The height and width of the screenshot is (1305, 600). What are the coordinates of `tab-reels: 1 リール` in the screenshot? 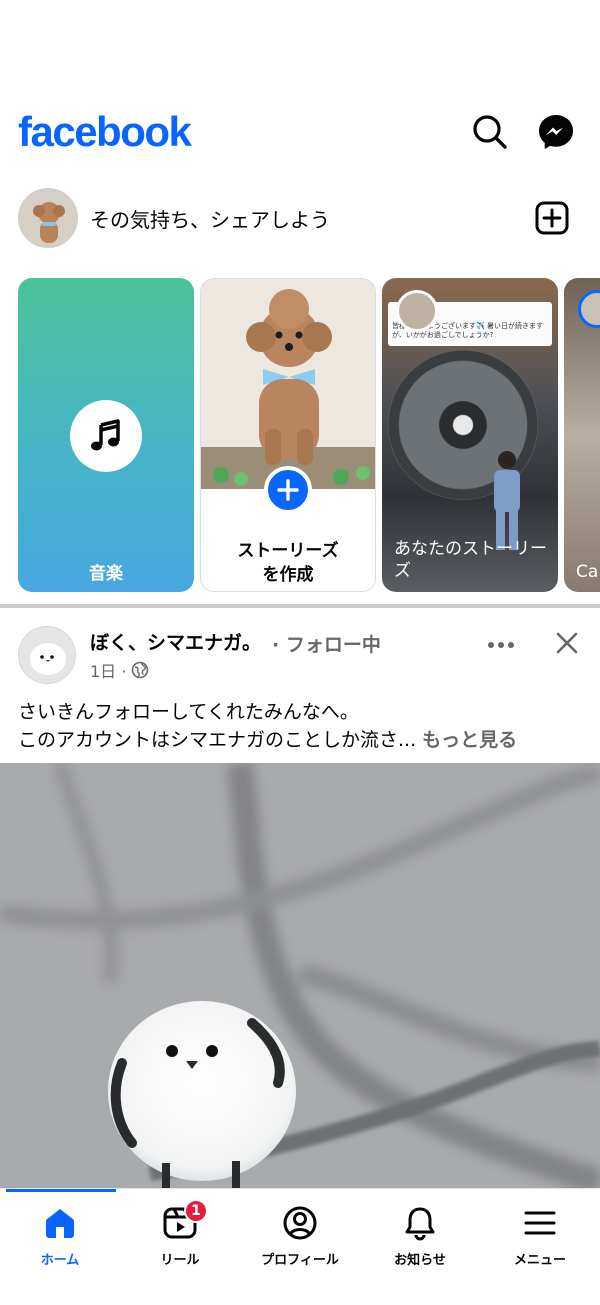 It's located at (180, 1236).